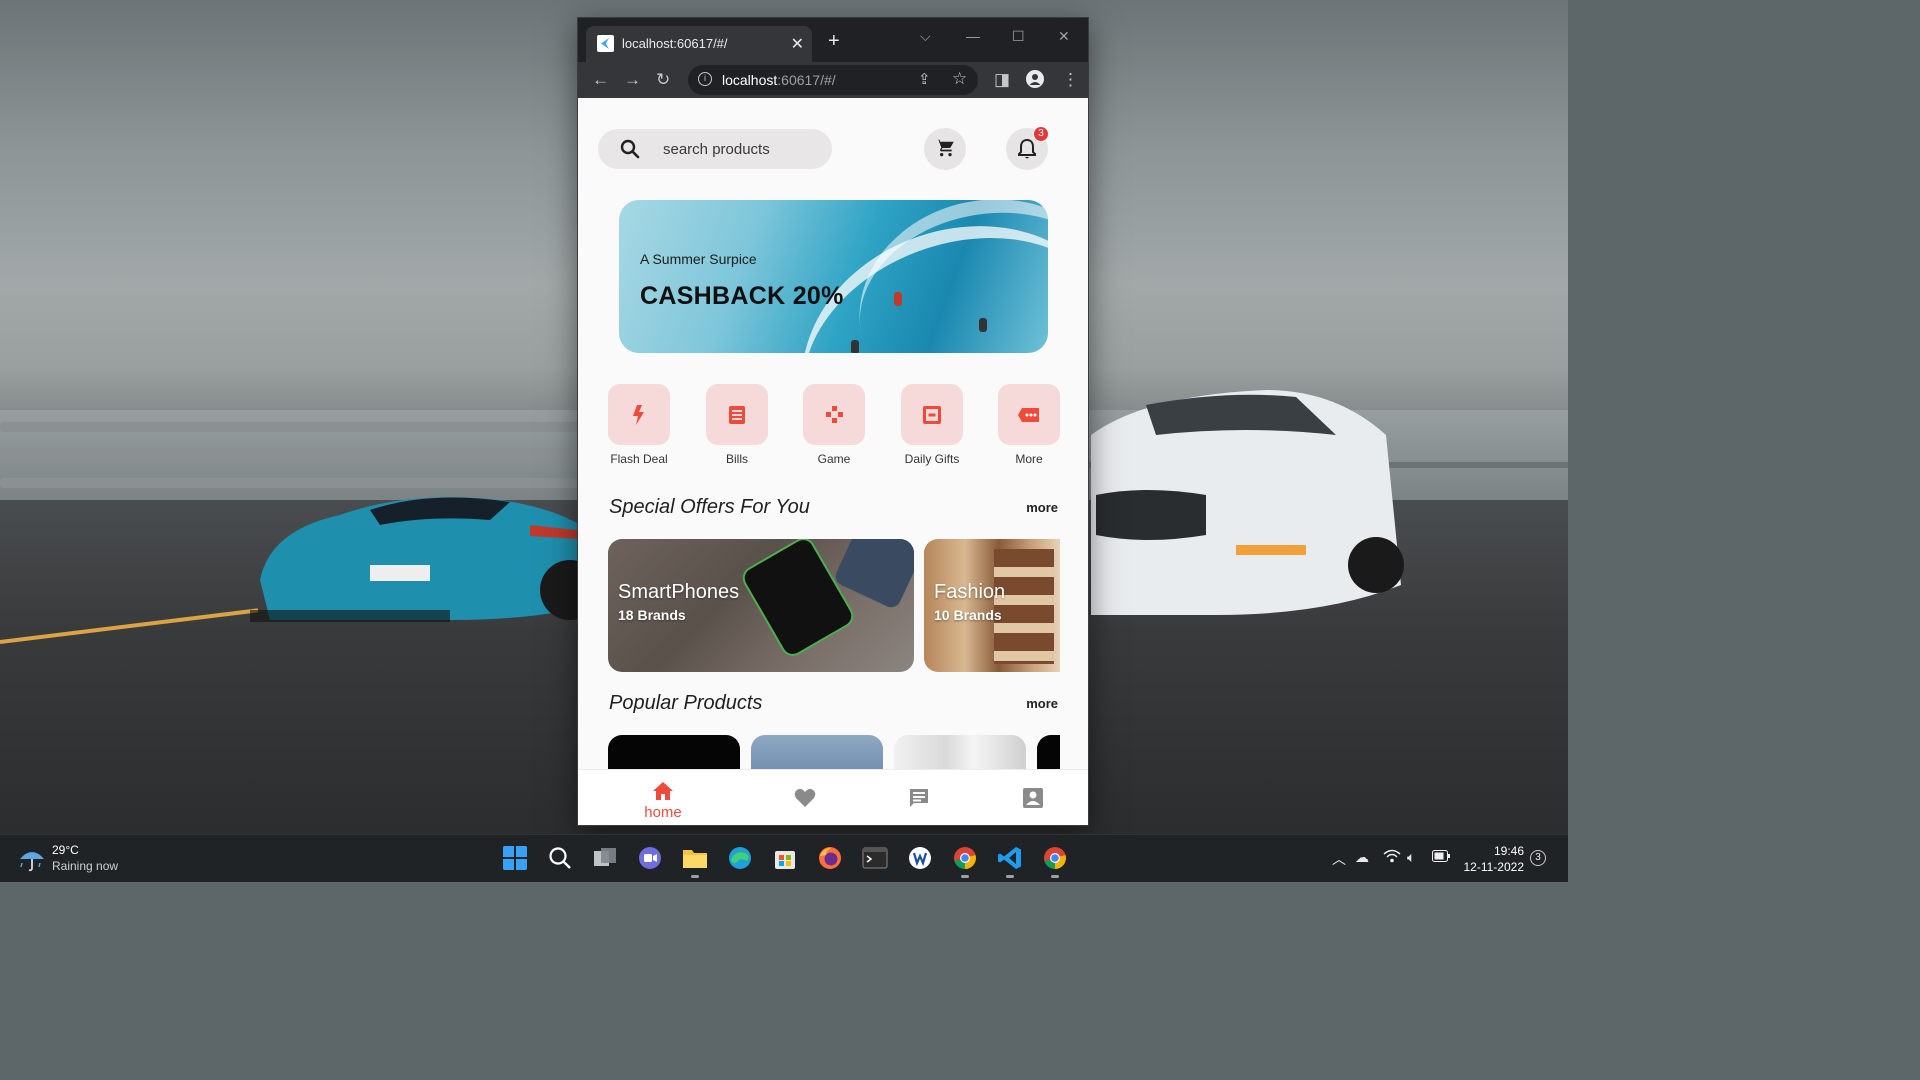 The width and height of the screenshot is (1920, 1080). I want to click on more-icon, so click(1028, 415).